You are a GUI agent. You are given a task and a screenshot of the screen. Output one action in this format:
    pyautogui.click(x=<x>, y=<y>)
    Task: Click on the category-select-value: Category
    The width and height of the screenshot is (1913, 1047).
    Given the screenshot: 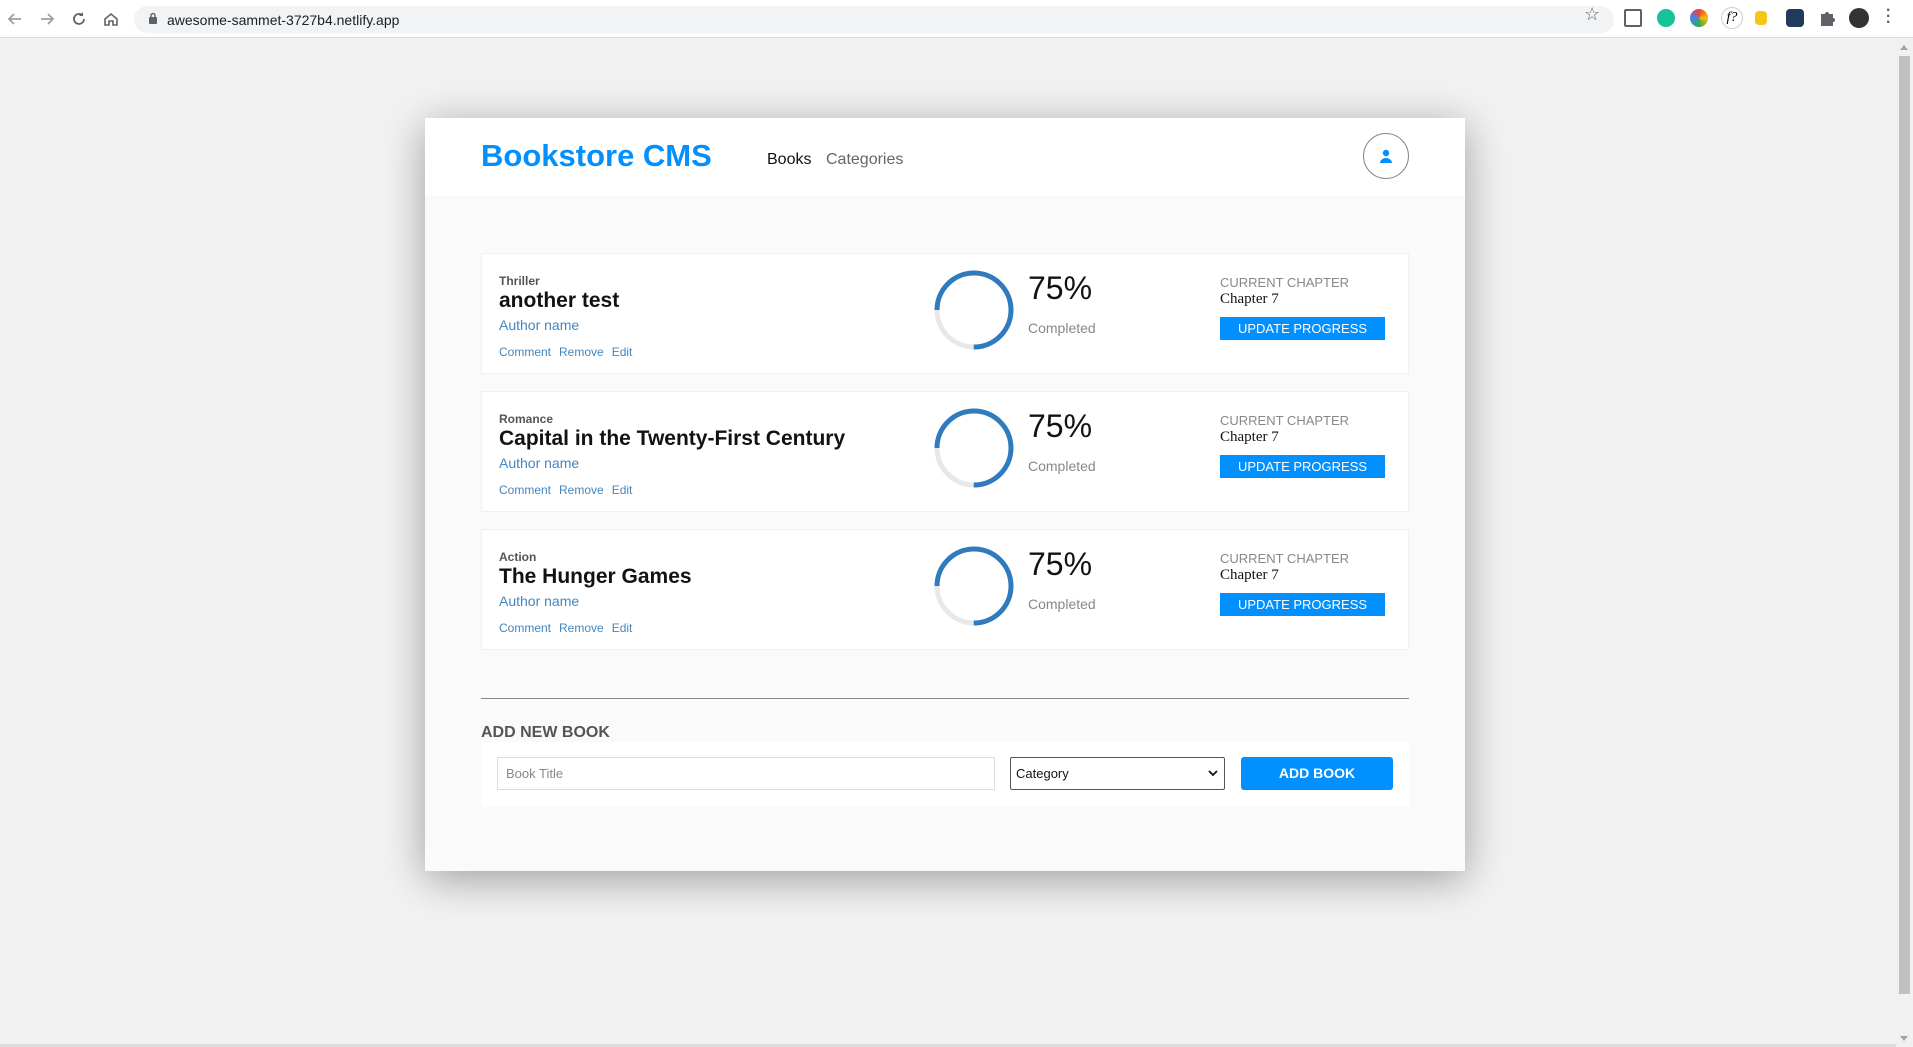 What is the action you would take?
    pyautogui.click(x=1042, y=773)
    